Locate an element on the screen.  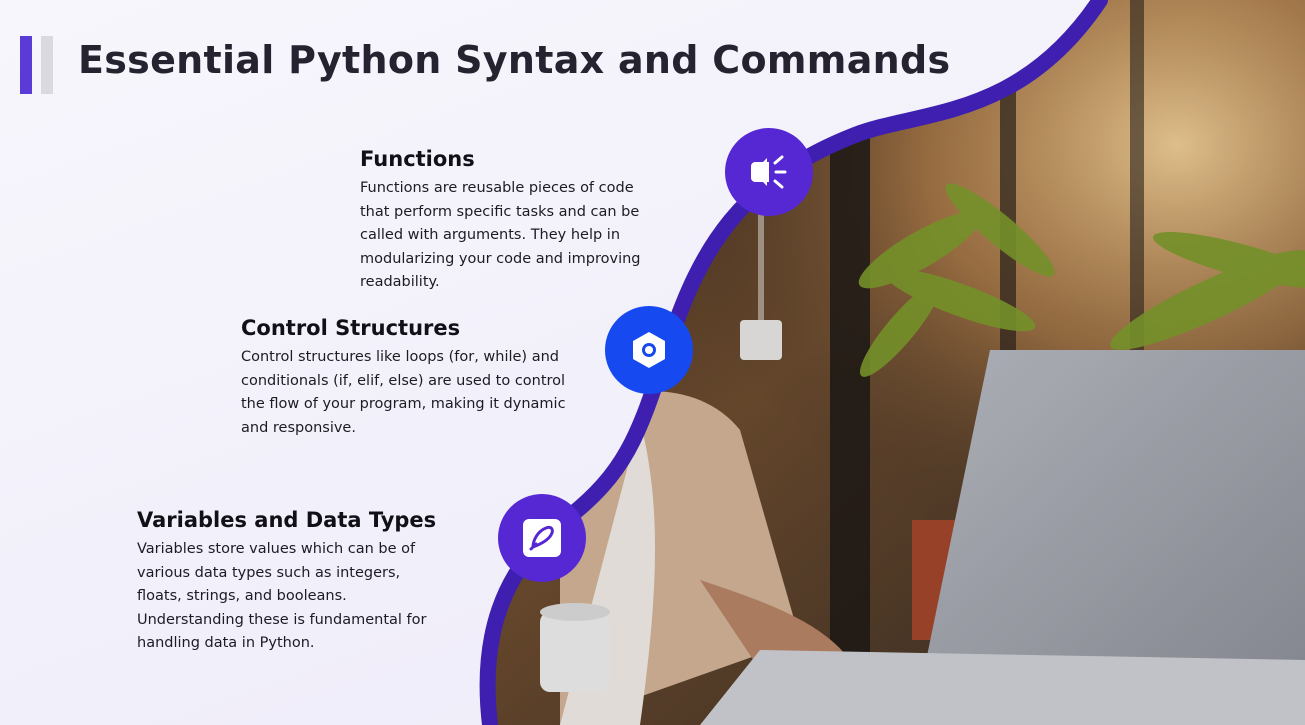
hexagon-nut-icon is located at coordinates (649, 350).